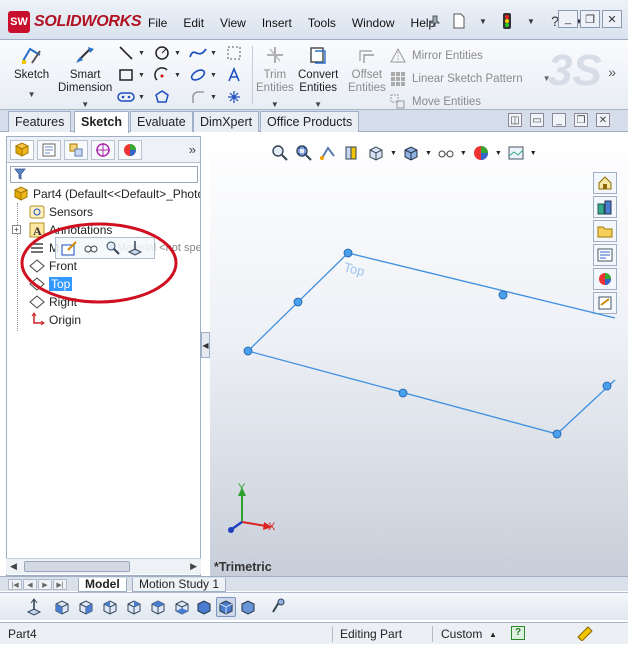 The image size is (628, 650). Describe the element at coordinates (242, 488) in the screenshot. I see `triad-y-label: Y` at that location.